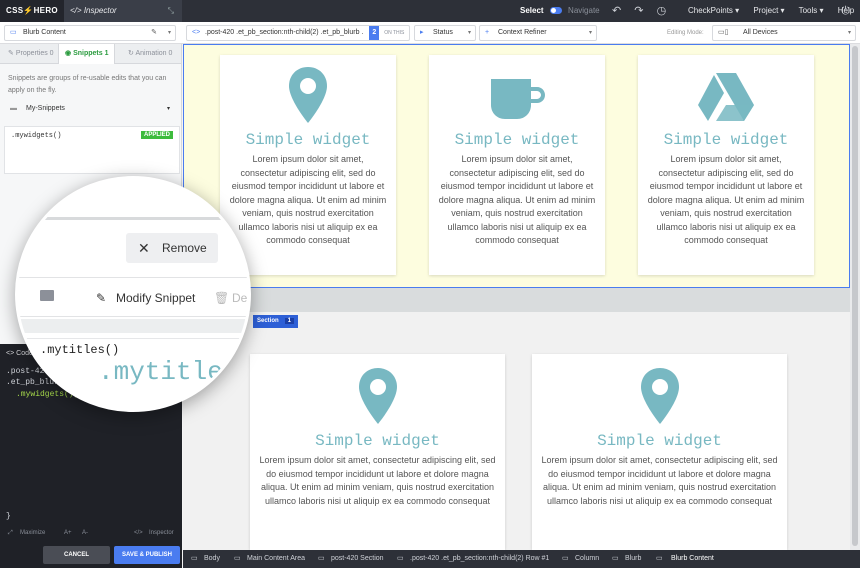 The image size is (860, 568). I want to click on breadcrumb-item: post-420 Section, so click(357, 559).